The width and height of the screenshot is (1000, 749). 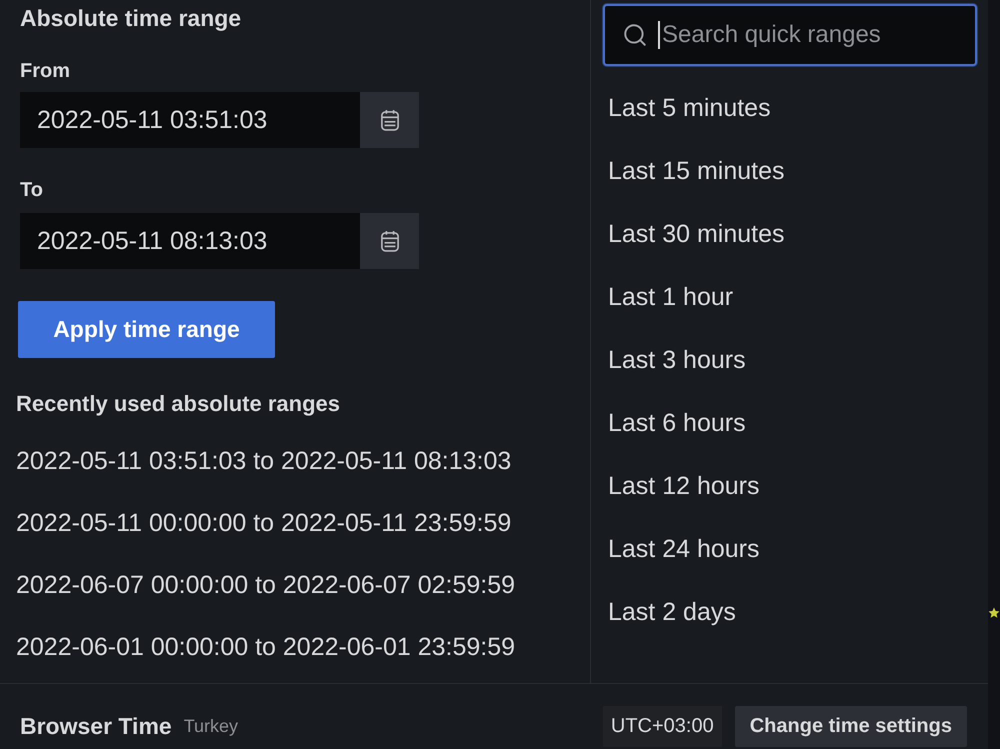 I want to click on field-label: To, so click(x=31, y=190).